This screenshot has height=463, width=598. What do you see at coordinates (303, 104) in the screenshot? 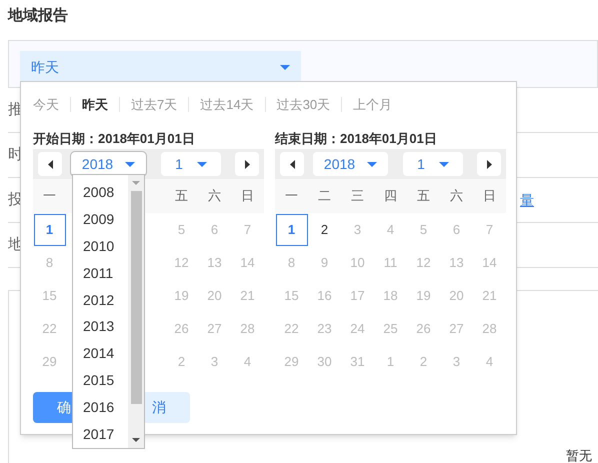
I see `quick-range-tab: 过去30天` at bounding box center [303, 104].